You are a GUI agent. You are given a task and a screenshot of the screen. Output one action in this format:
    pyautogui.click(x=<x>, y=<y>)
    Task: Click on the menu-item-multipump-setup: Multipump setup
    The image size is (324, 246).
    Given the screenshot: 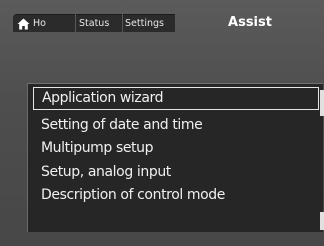 What is the action you would take?
    pyautogui.click(x=173, y=148)
    